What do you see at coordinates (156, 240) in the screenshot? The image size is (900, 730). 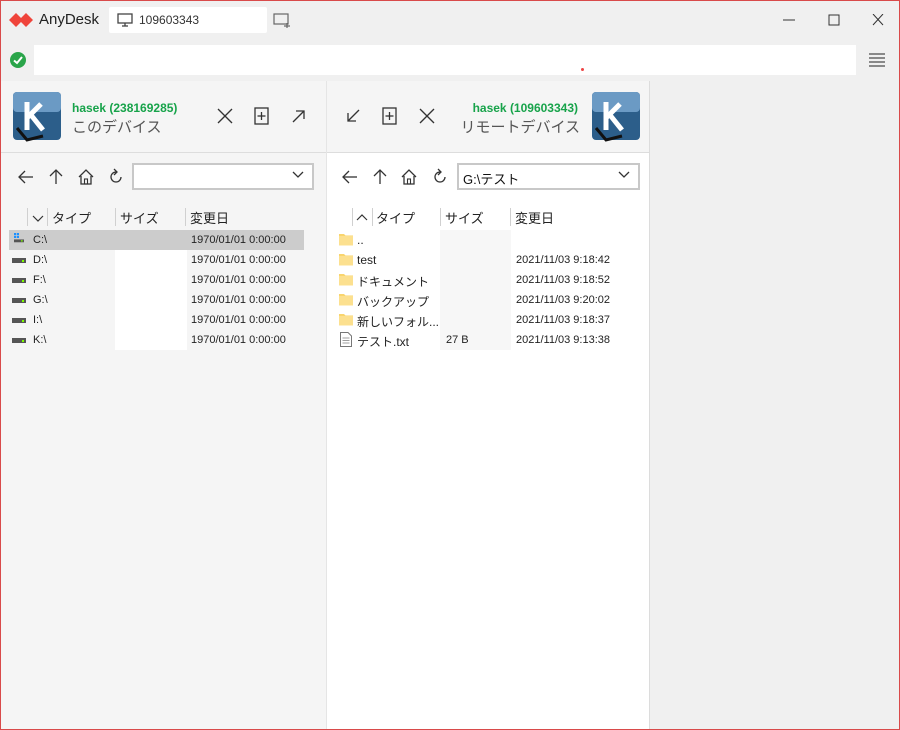 I see `list-item: C:\ 1970/01/01 0:00:00` at bounding box center [156, 240].